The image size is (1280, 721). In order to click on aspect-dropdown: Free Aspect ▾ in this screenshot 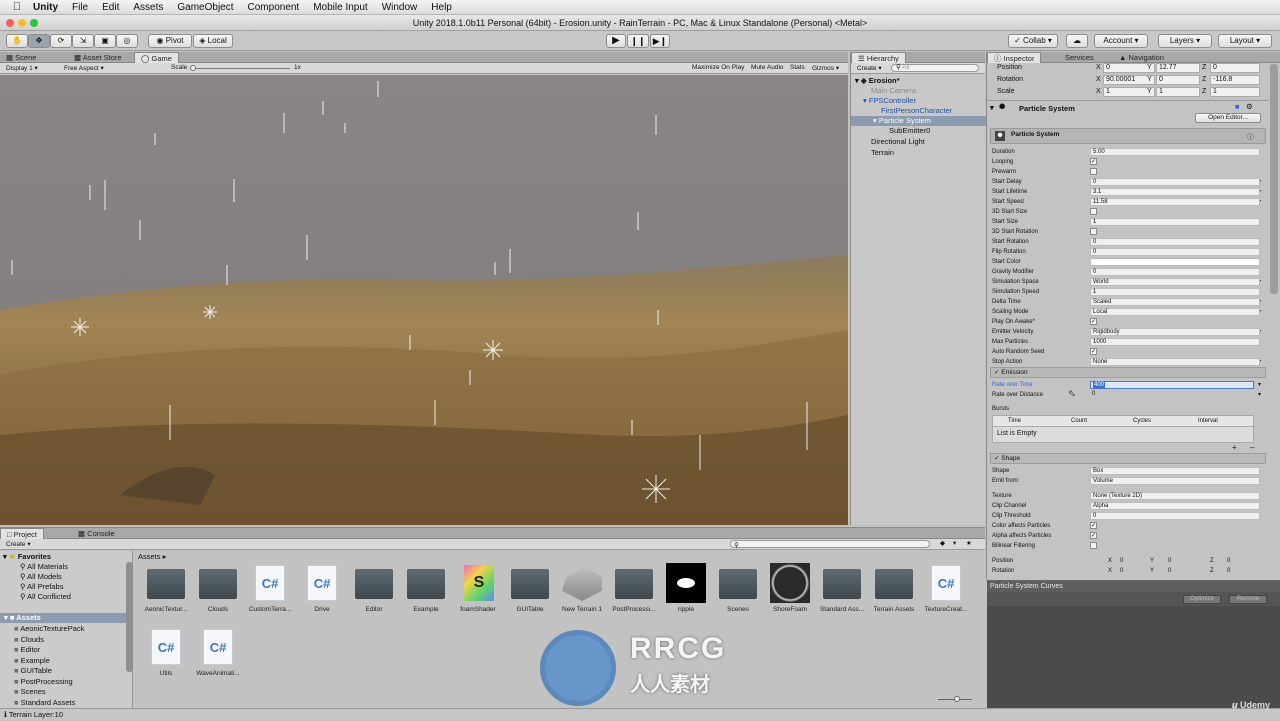, I will do `click(84, 68)`.